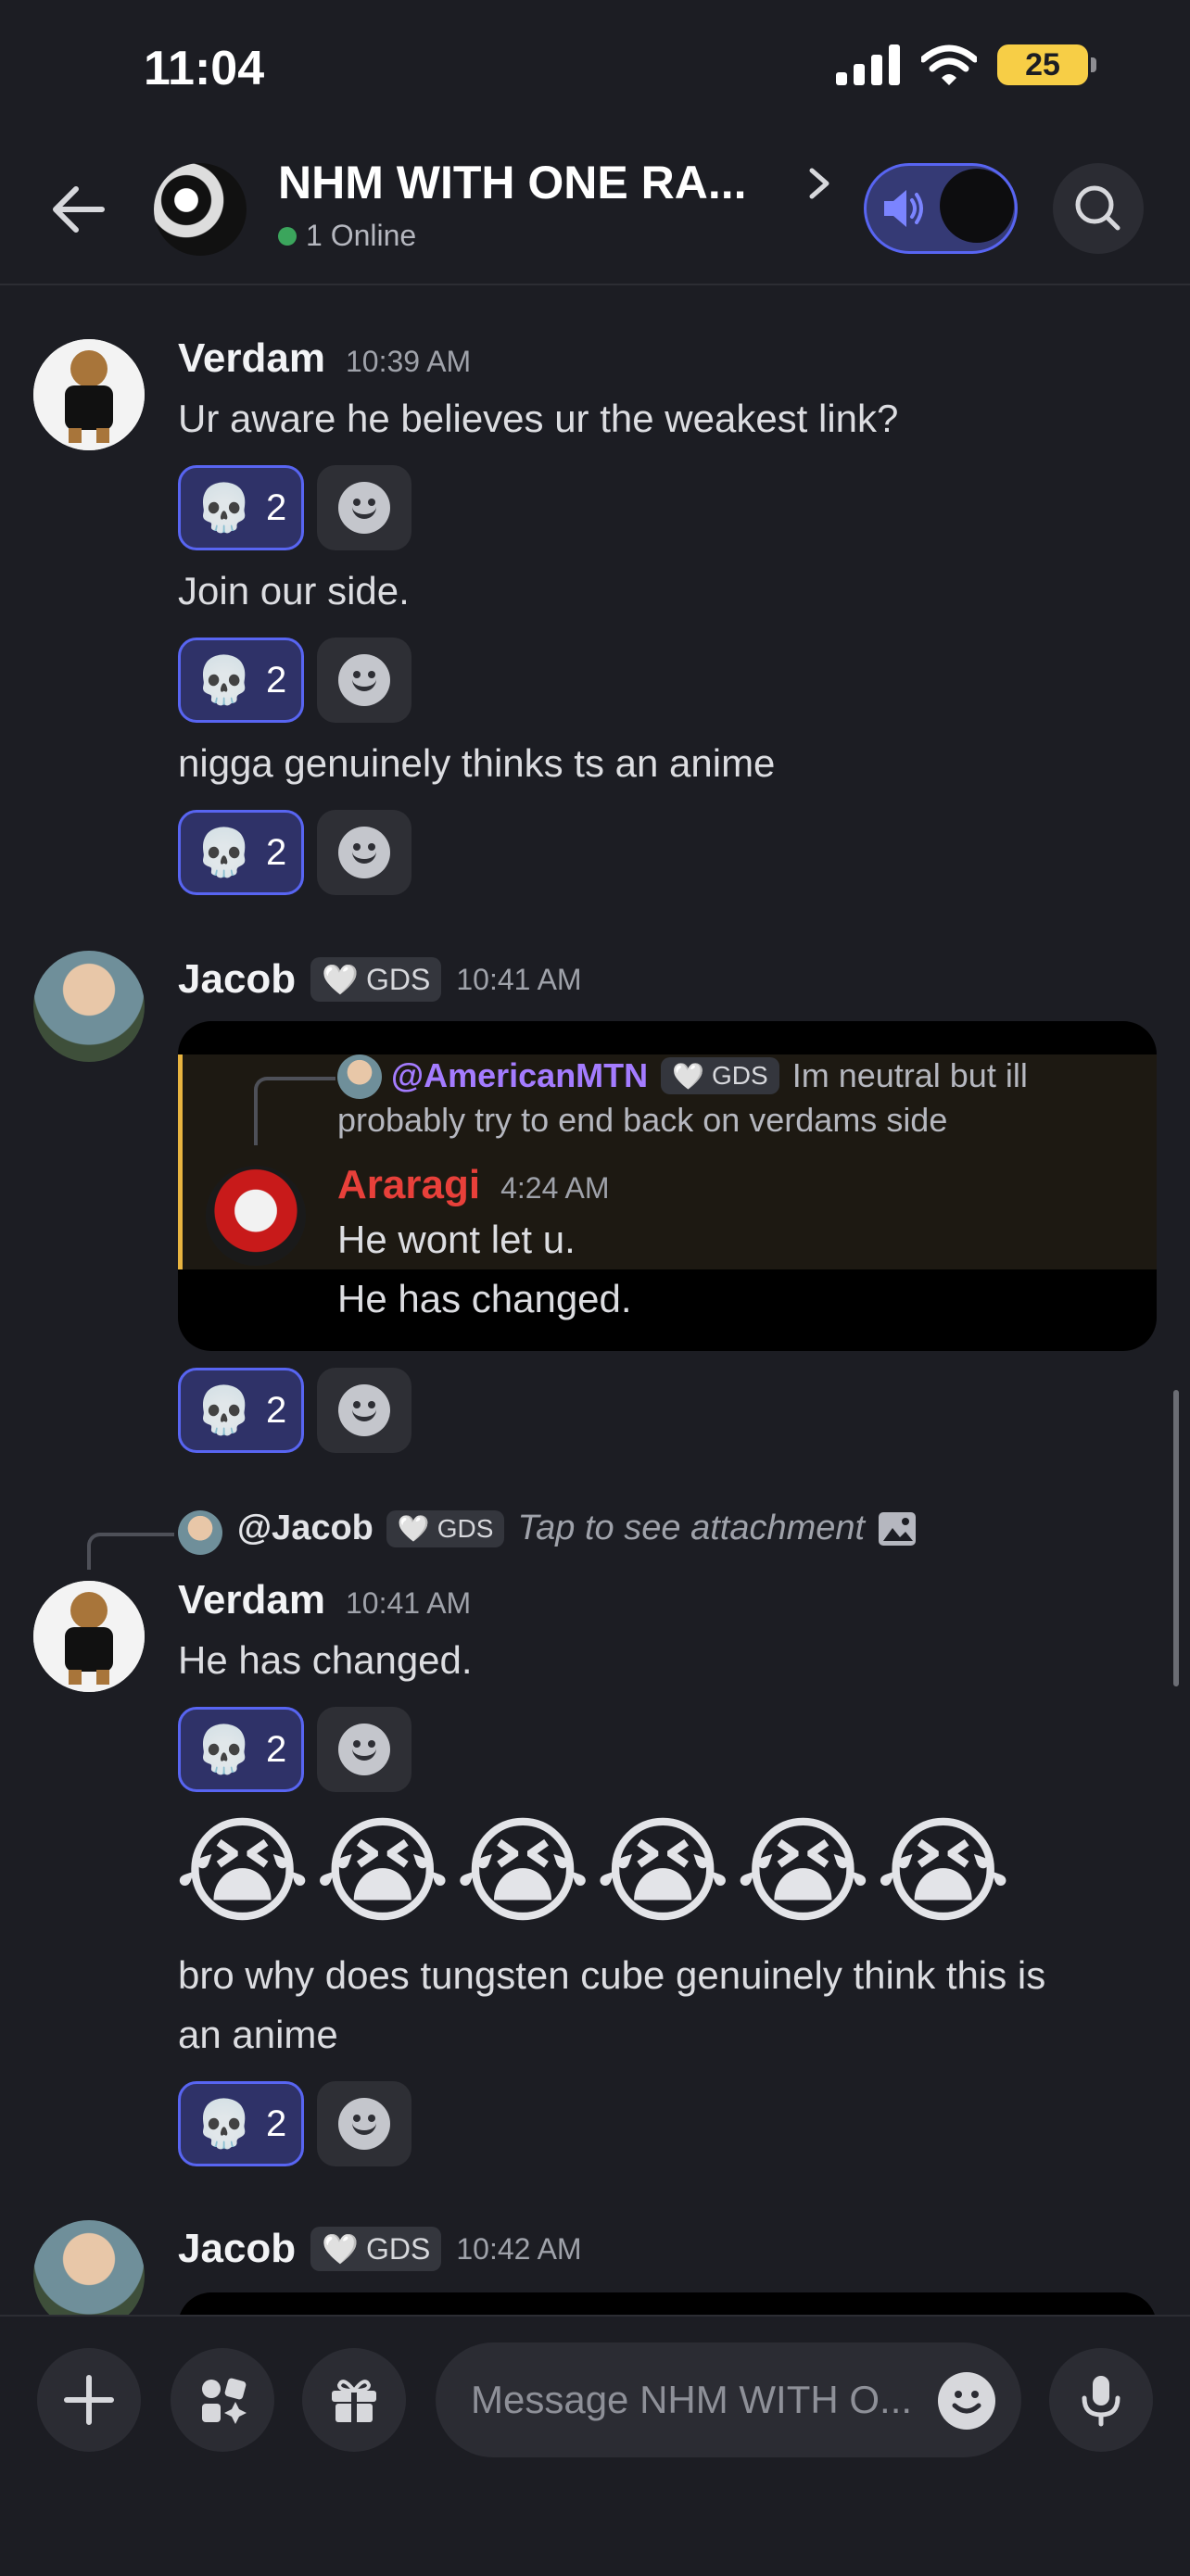  Describe the element at coordinates (200, 1532) in the screenshot. I see `reply-avatar` at that location.